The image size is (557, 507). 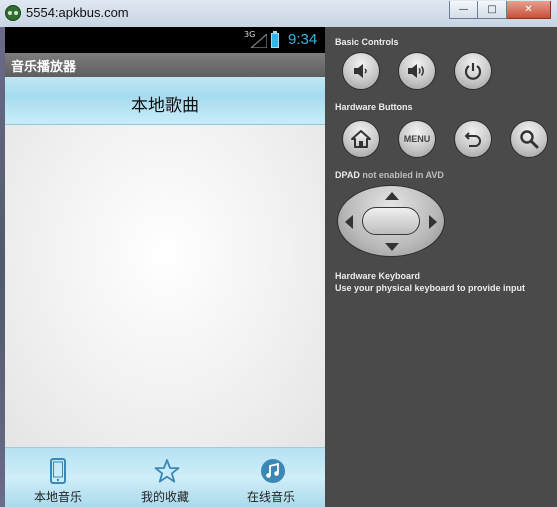 I want to click on dpad-left-arrow-icon, so click(x=349, y=222).